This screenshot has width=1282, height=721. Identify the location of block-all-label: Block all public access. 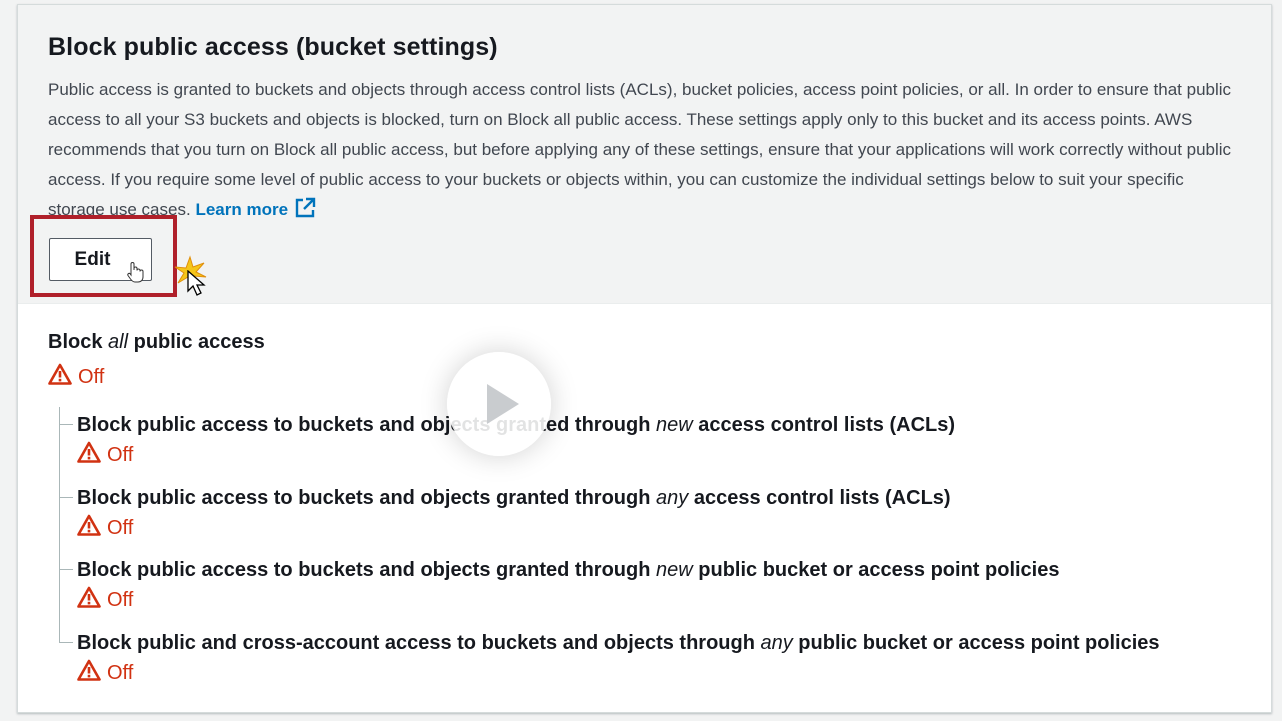
(156, 342).